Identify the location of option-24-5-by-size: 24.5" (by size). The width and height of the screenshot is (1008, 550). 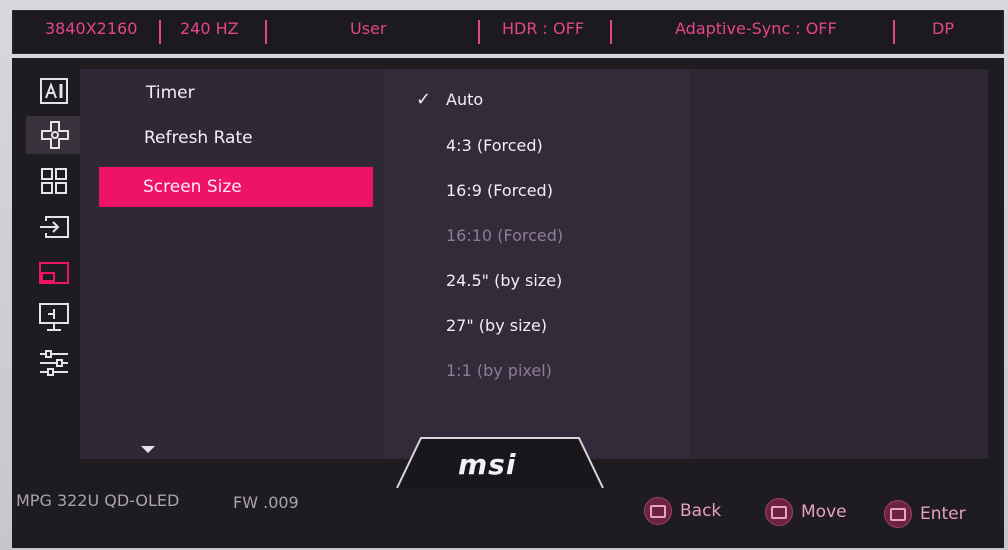
(504, 281).